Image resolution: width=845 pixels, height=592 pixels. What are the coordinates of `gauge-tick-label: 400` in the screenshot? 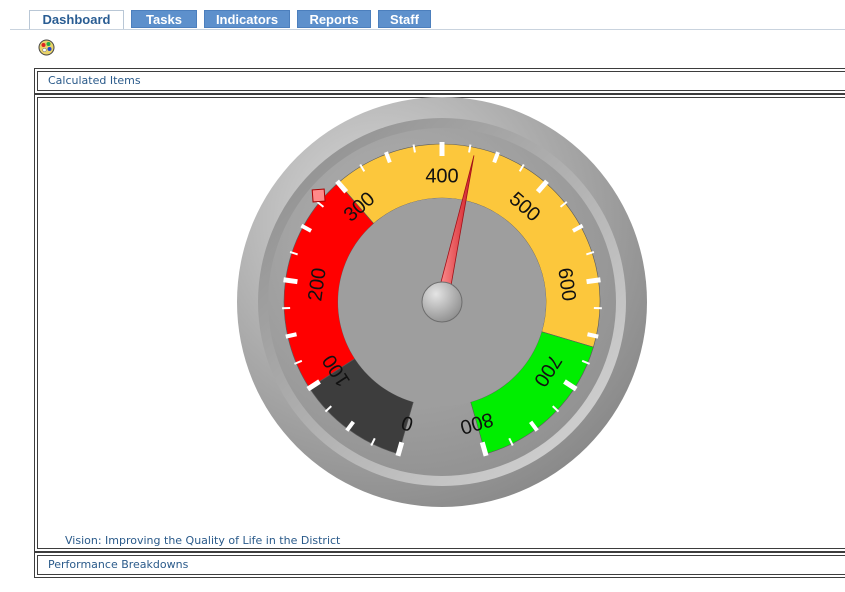 It's located at (441, 176).